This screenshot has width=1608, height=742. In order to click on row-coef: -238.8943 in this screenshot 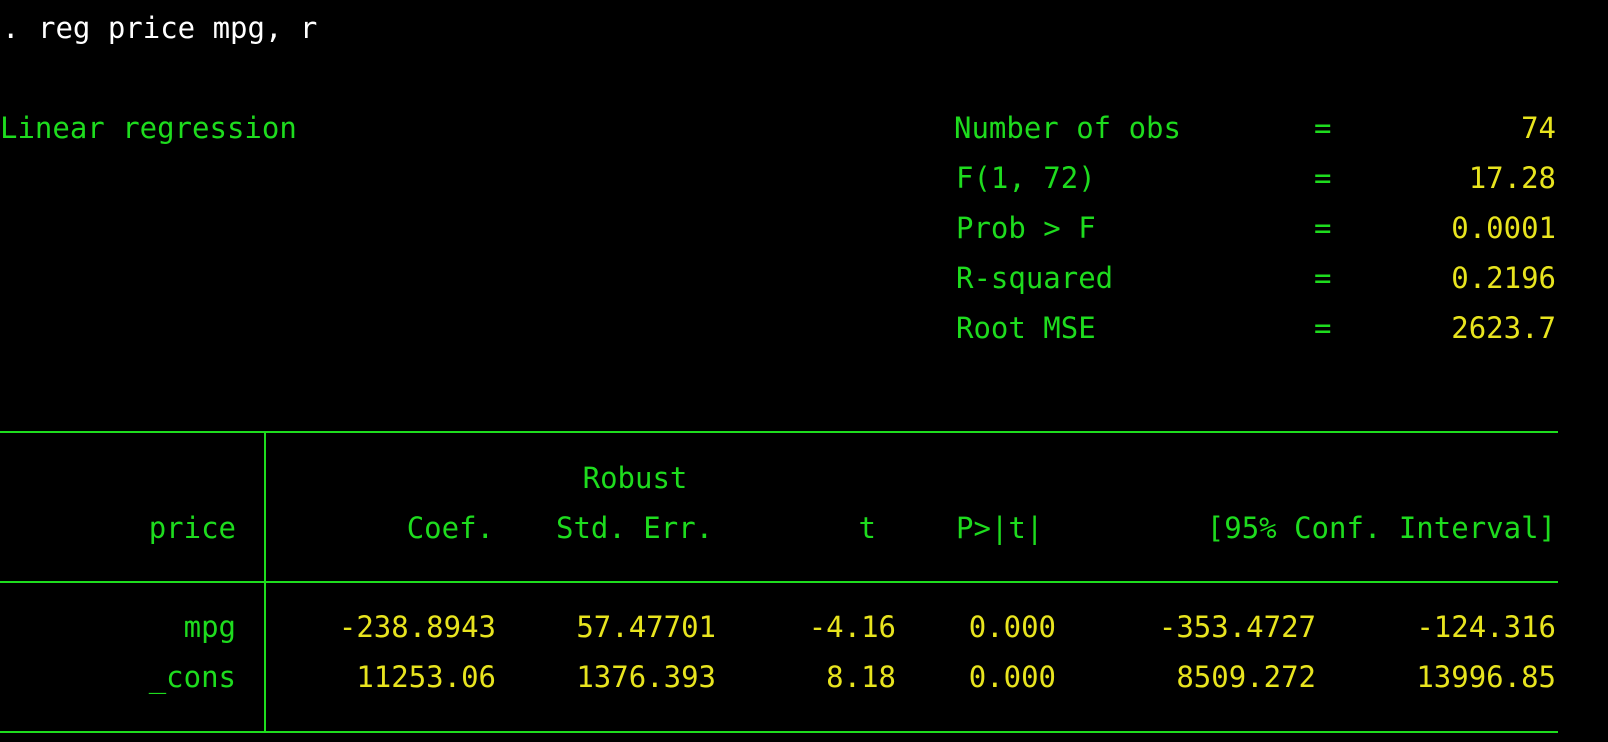, I will do `click(417, 627)`.